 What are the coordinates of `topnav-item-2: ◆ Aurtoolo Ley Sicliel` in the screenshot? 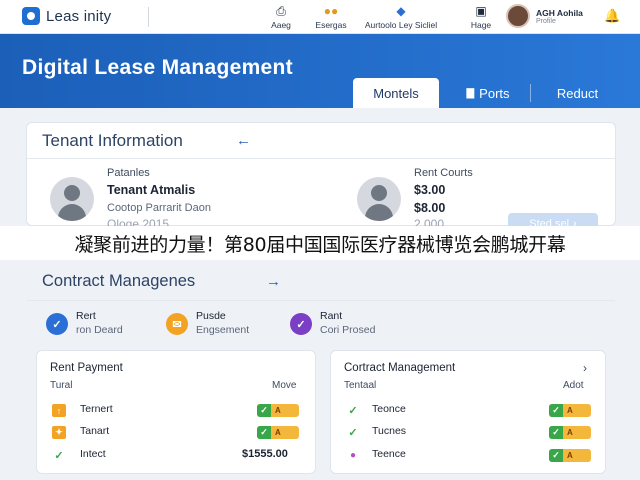 It's located at (401, 17).